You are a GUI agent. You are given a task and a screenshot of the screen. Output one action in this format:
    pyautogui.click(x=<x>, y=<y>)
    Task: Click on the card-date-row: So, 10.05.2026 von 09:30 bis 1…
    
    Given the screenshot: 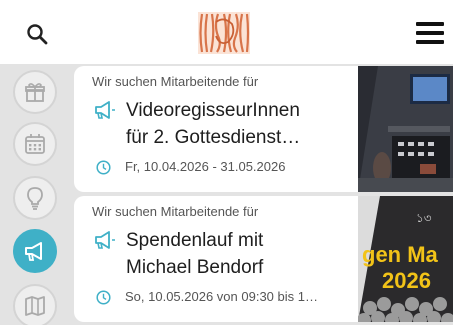 What is the action you would take?
    pyautogui.click(x=223, y=299)
    